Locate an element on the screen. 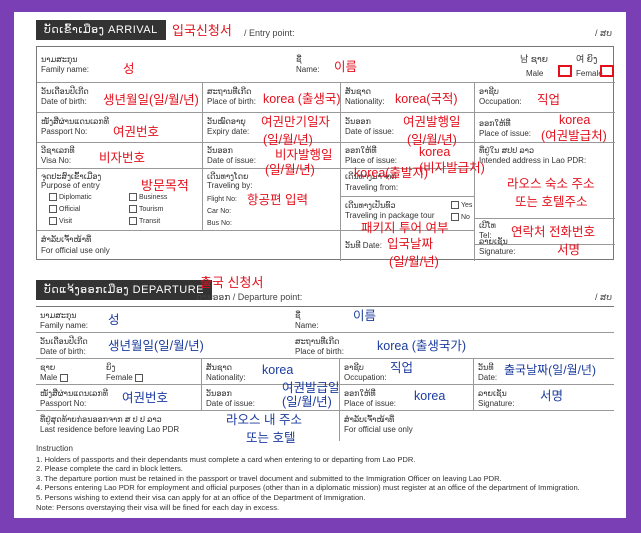  passport-place-of-issue-value: korea is located at coordinates (575, 120).